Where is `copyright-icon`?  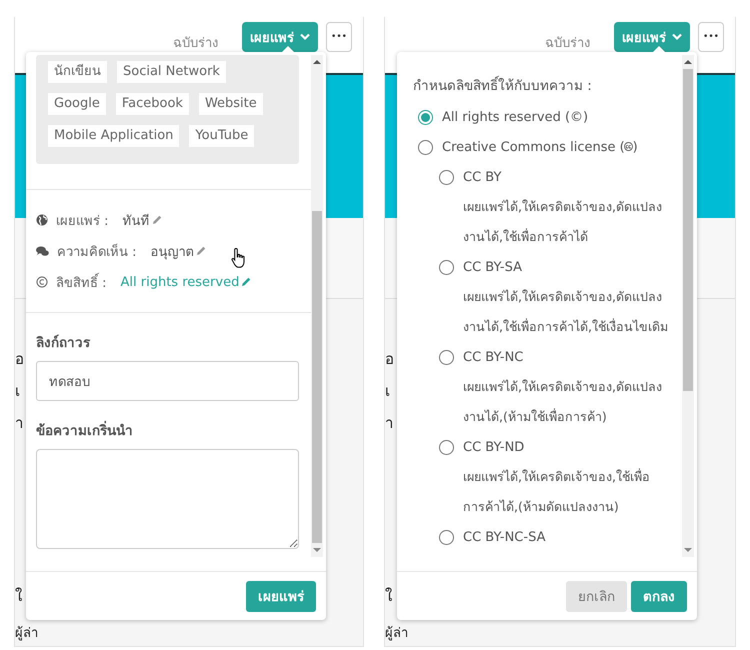
copyright-icon is located at coordinates (42, 282).